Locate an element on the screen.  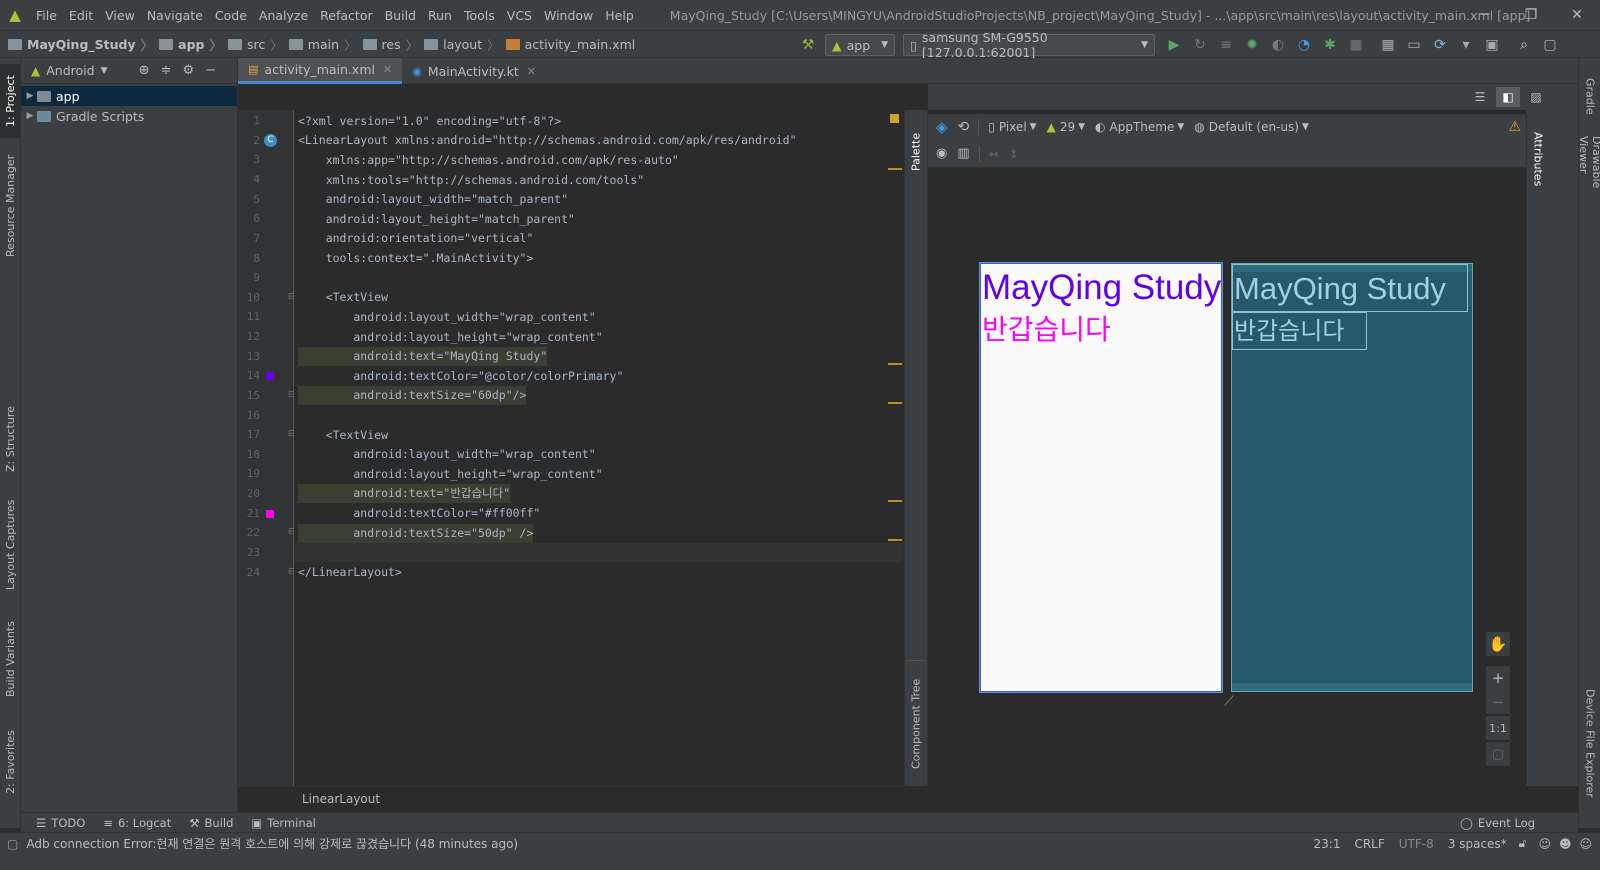
blueprint-textview-title: MayQing Study is located at coordinates (1350, 288).